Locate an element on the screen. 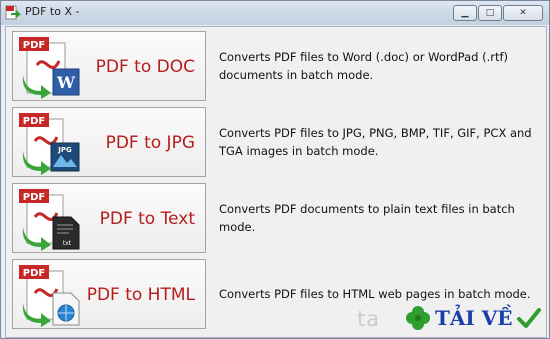 This screenshot has width=550, height=339. pdf-to-doc-icon: PDF W is located at coordinates (49, 68).